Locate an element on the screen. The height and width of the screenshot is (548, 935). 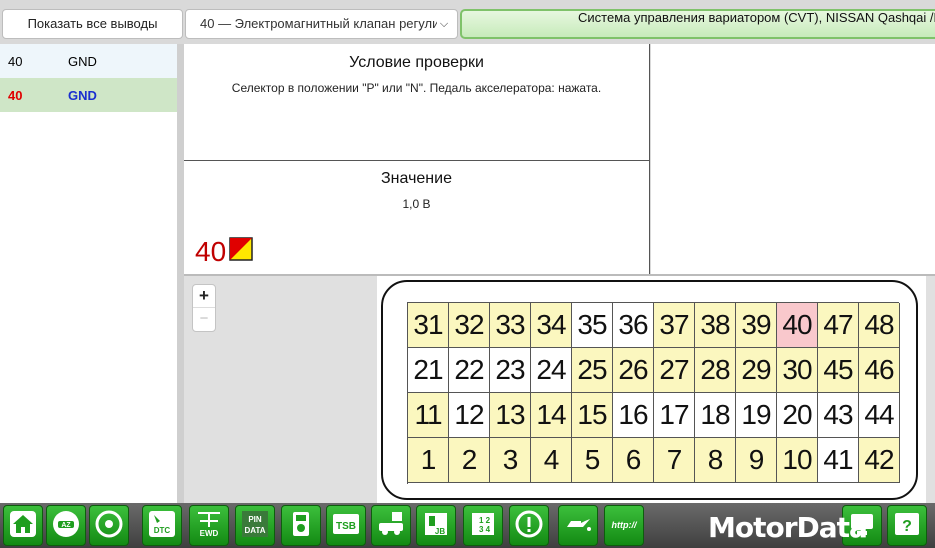
connector-pin: 18 is located at coordinates (715, 415).